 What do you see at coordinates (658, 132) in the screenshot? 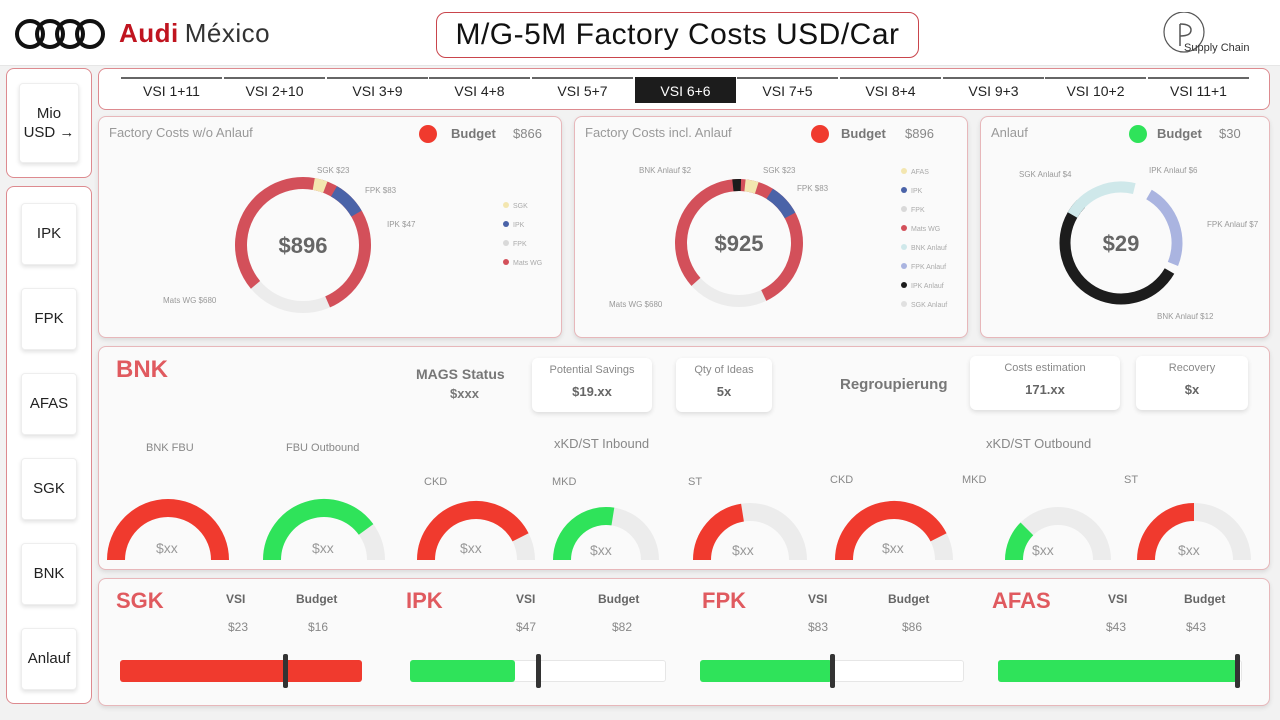
I see `factory-costs-incl-title: Factory Costs incl. Anlauf` at bounding box center [658, 132].